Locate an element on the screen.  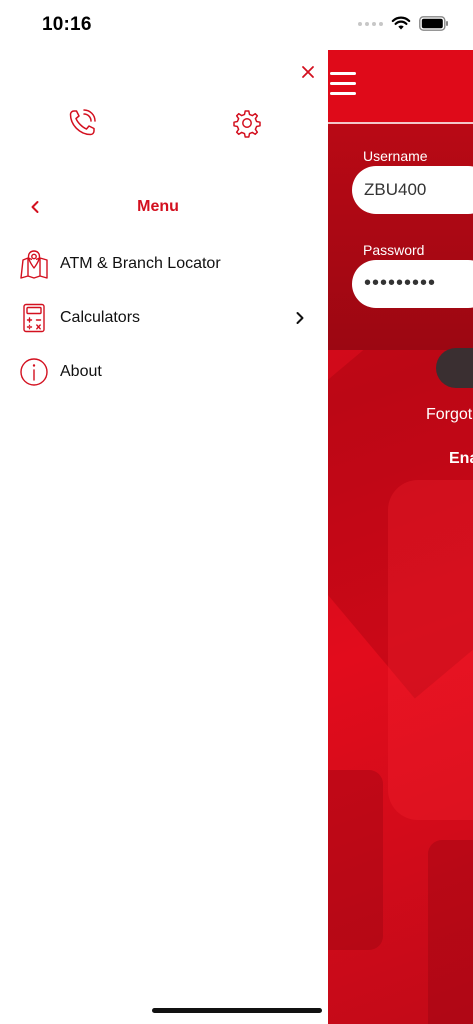
phone-icon is located at coordinates (82, 122).